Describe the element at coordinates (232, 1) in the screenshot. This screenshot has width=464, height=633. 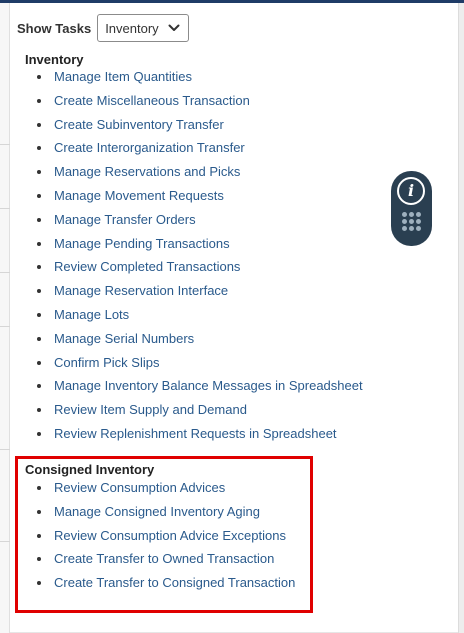
I see `top-strip` at that location.